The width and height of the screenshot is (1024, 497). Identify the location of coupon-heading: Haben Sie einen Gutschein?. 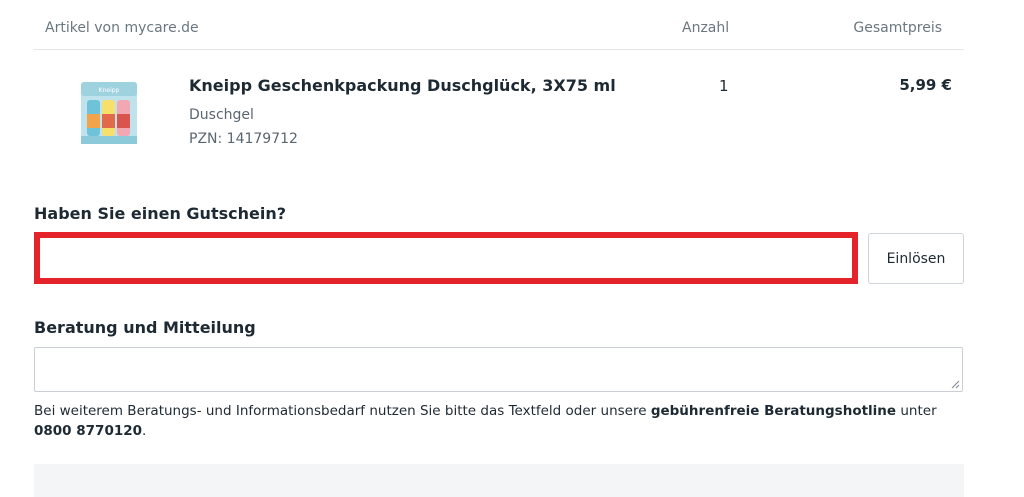
(160, 213).